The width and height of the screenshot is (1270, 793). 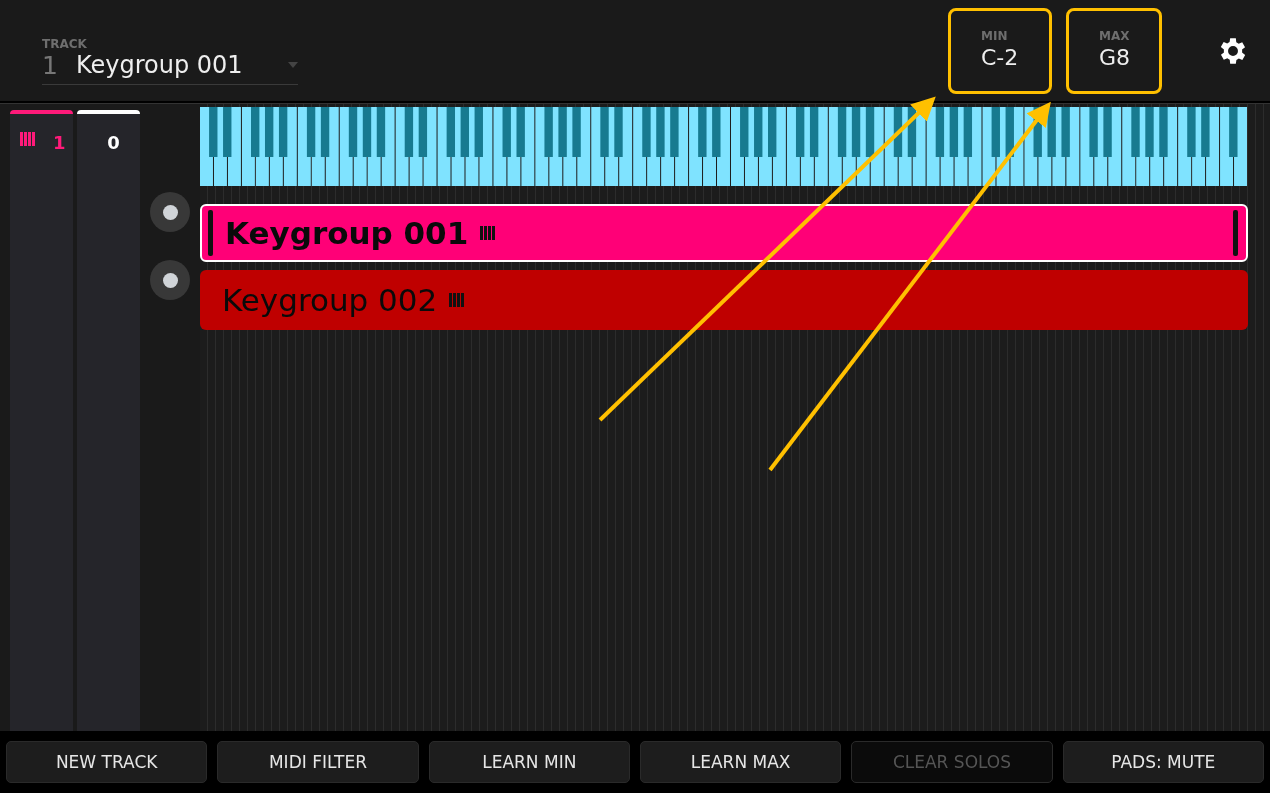 What do you see at coordinates (318, 762) in the screenshot?
I see `action-button: MIDI FILTER` at bounding box center [318, 762].